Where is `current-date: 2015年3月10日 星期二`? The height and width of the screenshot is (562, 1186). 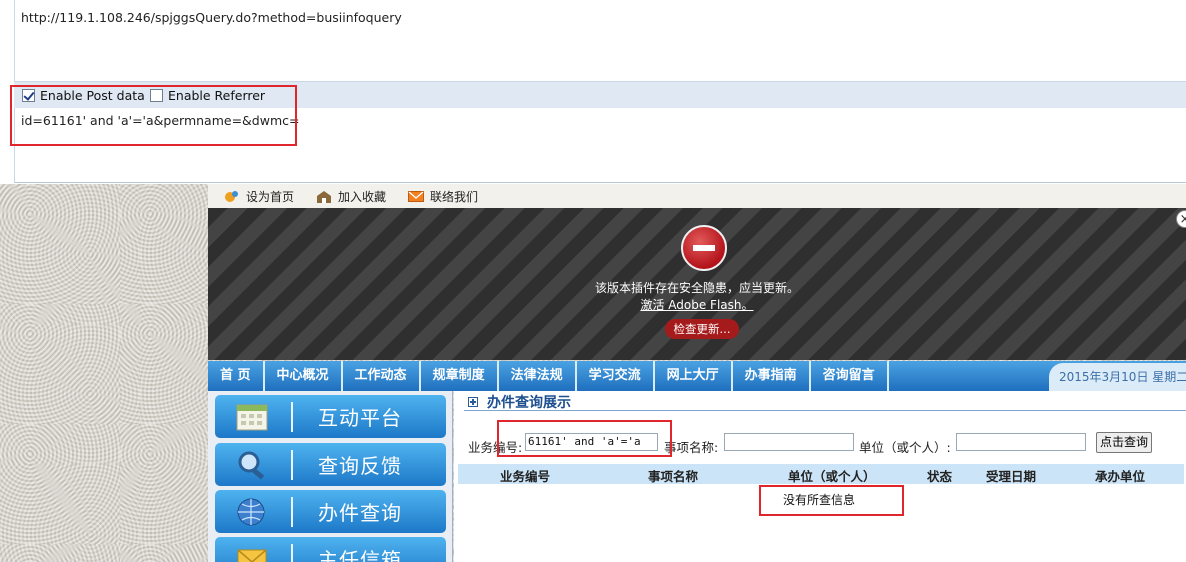
current-date: 2015年3月10日 星期二 is located at coordinates (1117, 377).